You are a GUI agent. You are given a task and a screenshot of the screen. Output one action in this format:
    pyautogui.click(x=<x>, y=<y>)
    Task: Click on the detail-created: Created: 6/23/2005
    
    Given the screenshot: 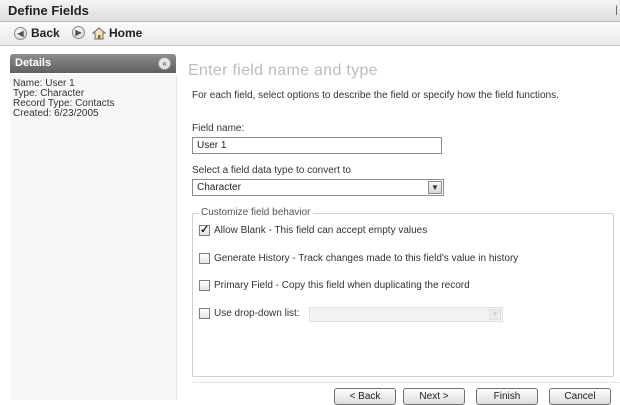 What is the action you would take?
    pyautogui.click(x=56, y=113)
    